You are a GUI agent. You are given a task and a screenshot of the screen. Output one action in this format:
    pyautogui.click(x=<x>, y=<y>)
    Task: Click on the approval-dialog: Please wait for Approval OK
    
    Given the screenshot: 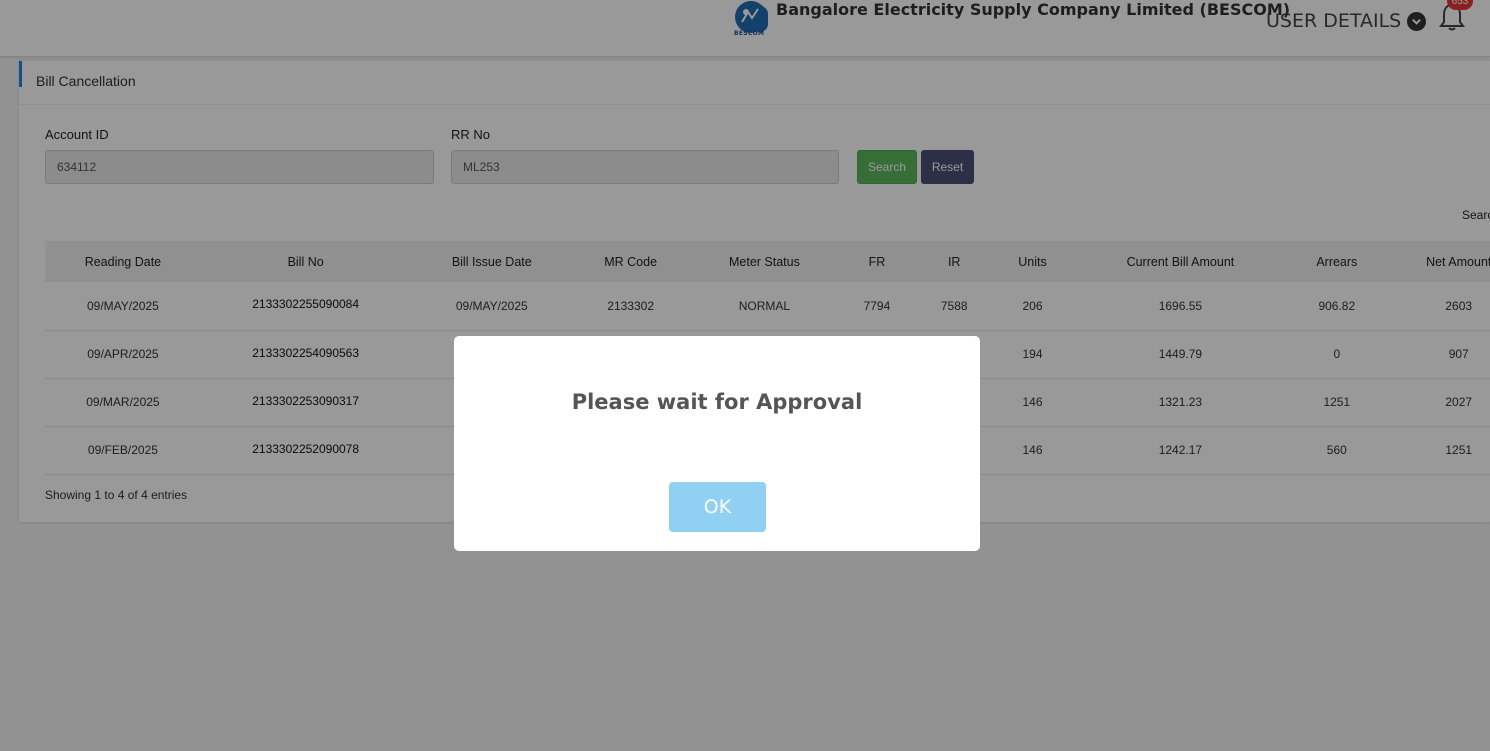 What is the action you would take?
    pyautogui.click(x=717, y=443)
    